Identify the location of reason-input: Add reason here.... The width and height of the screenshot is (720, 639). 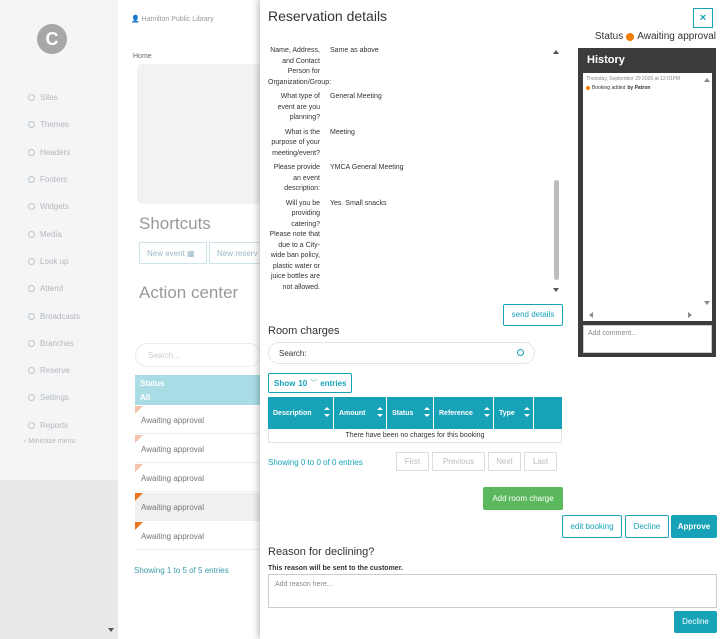
(492, 591).